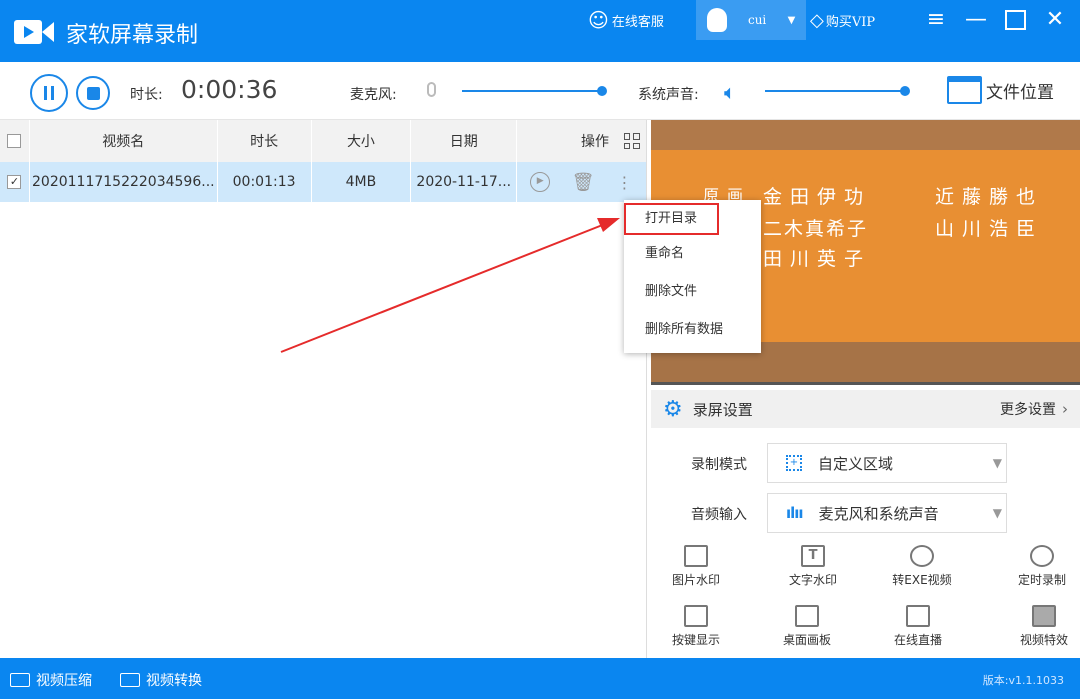  I want to click on tool-label: 视频特效, so click(1043, 640).